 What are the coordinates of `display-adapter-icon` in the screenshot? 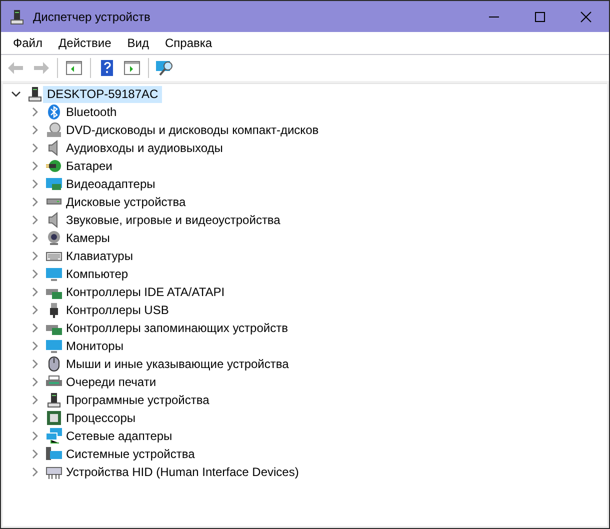 It's located at (54, 184).